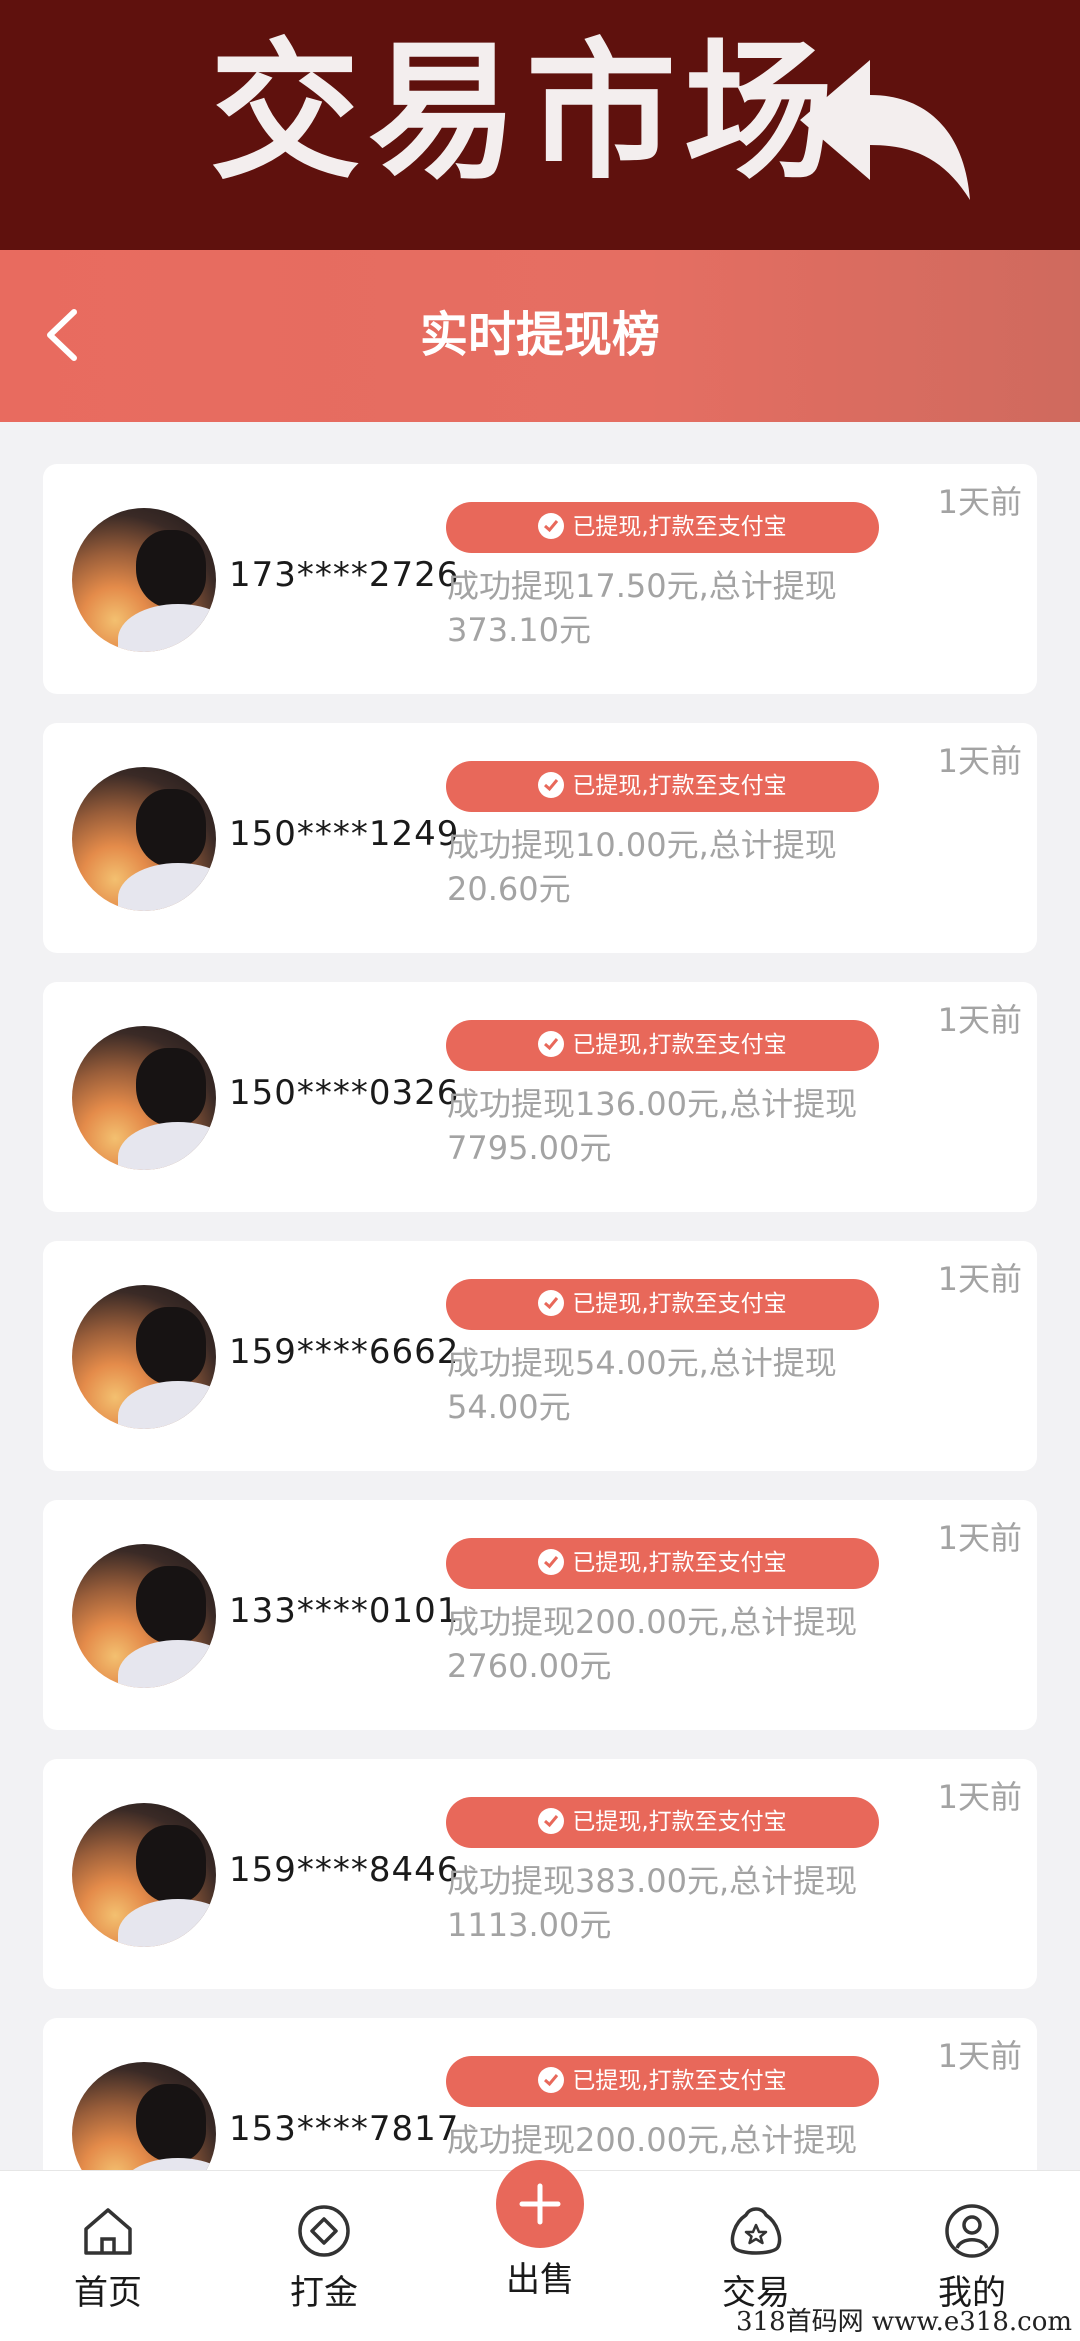  I want to click on phone-number: 150****0326, so click(344, 1093).